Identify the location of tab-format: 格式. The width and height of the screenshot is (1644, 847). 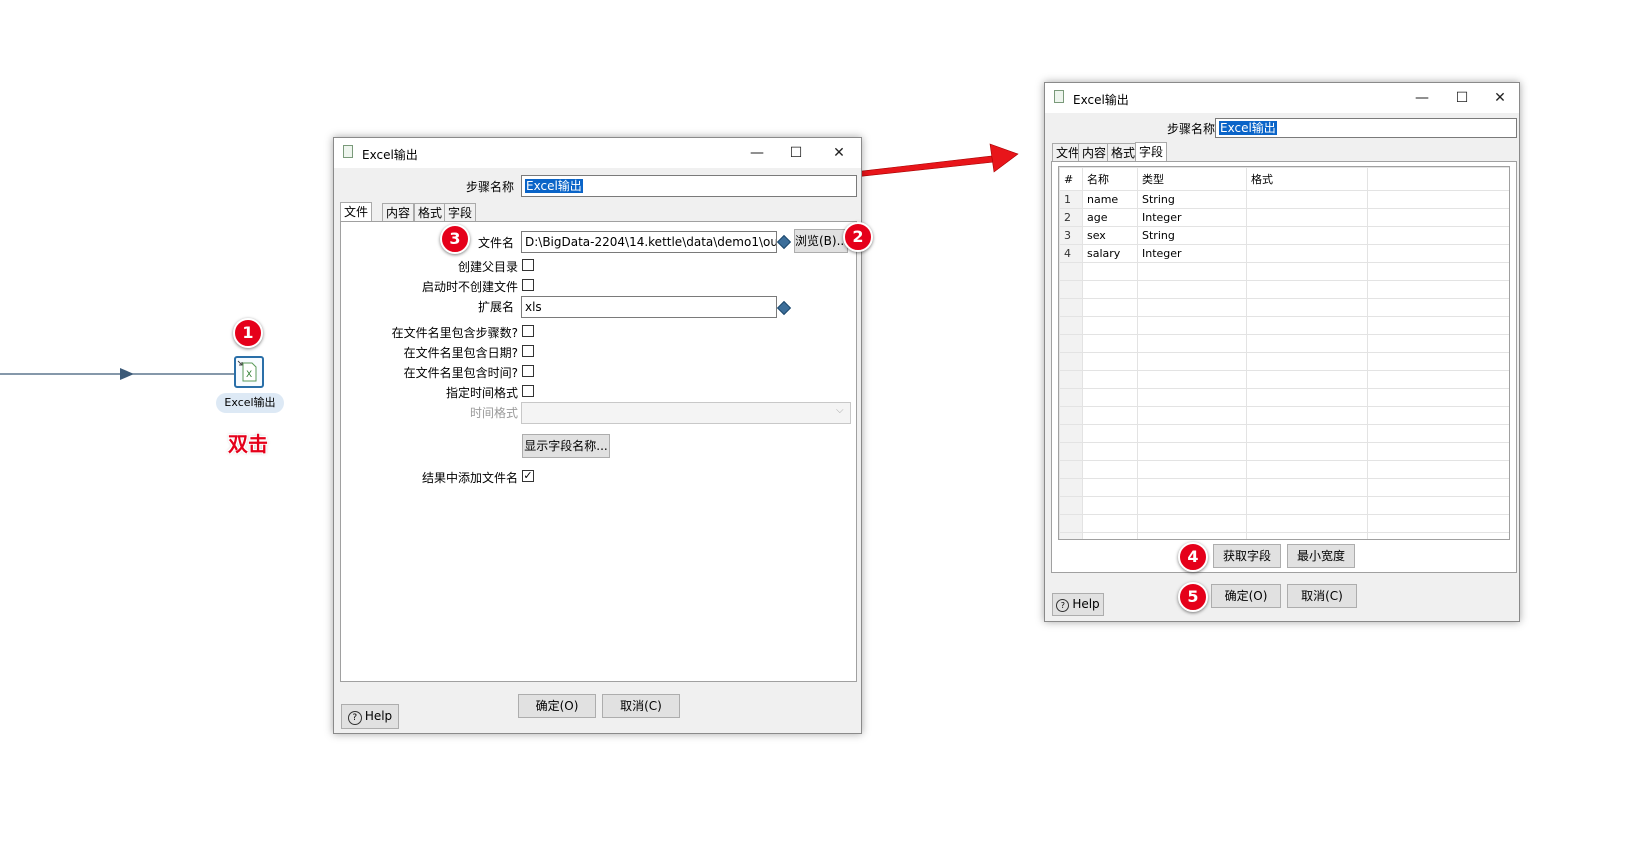
(430, 213).